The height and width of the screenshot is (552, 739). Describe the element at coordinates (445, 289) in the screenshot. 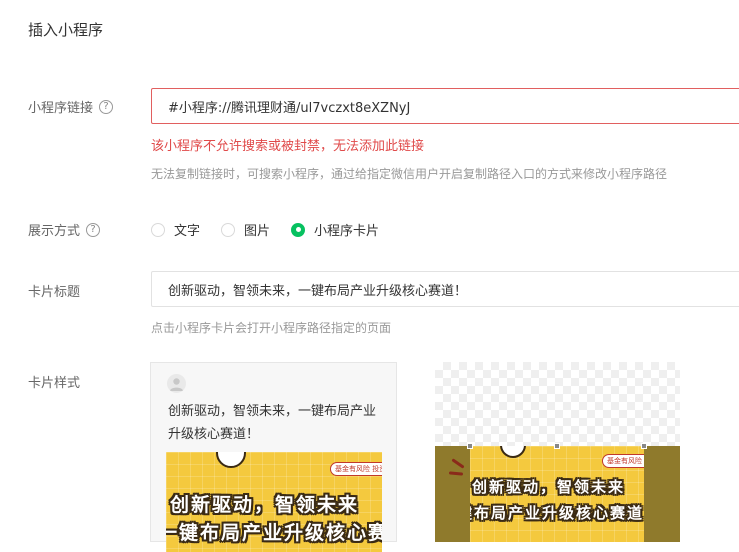

I see `card-title-input` at that location.